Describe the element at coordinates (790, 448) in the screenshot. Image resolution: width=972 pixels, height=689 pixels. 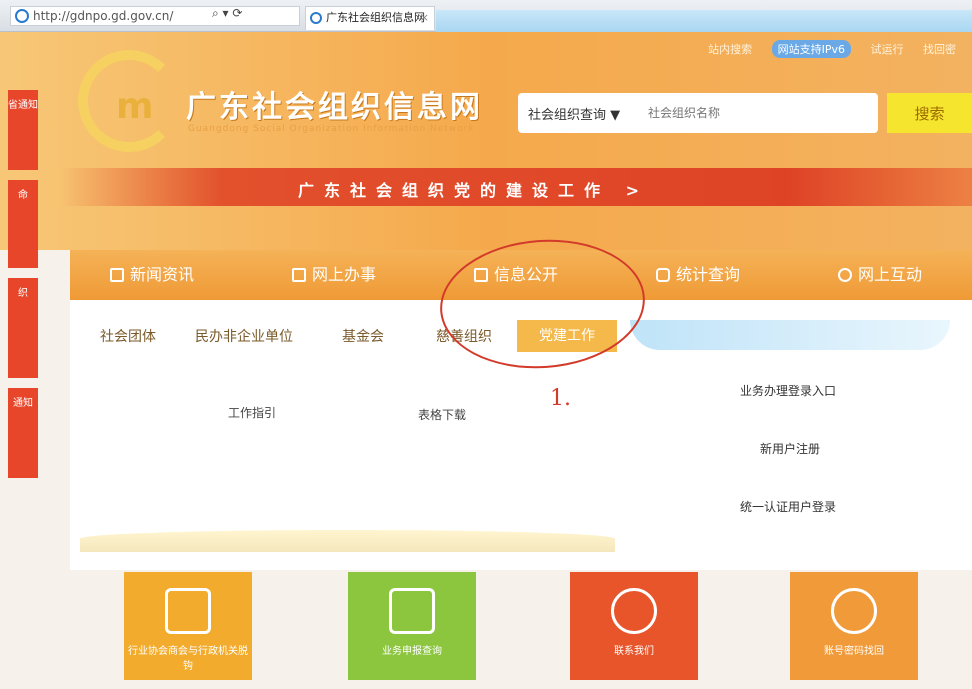
I see `new-user-register-link: 新用户注册` at that location.